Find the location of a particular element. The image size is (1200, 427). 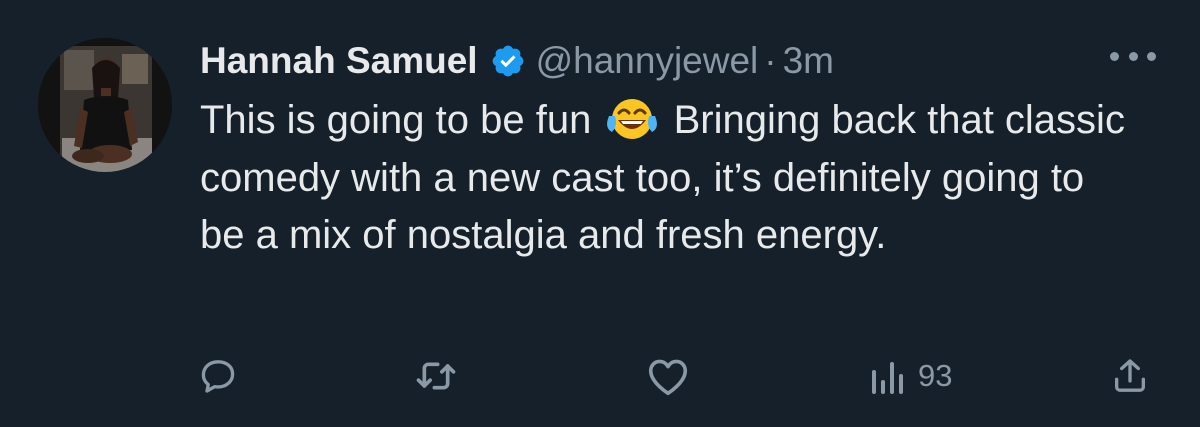

tweet-actions: 93 is located at coordinates (683, 376).